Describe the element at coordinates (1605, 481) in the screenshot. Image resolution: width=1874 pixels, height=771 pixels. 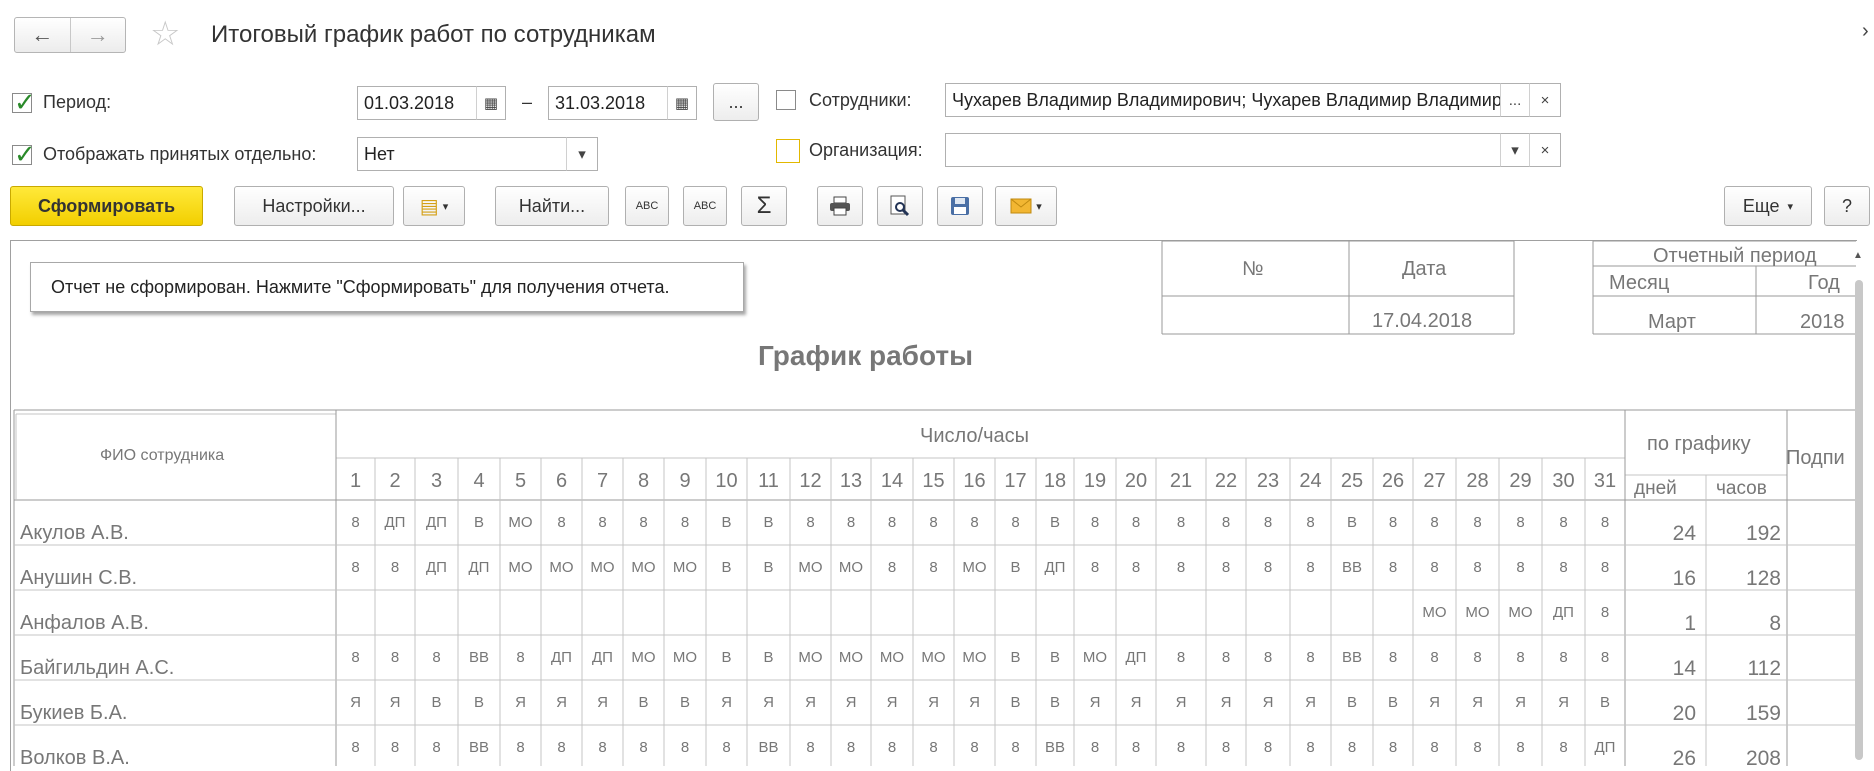
I see `day-header-cell: 31` at that location.